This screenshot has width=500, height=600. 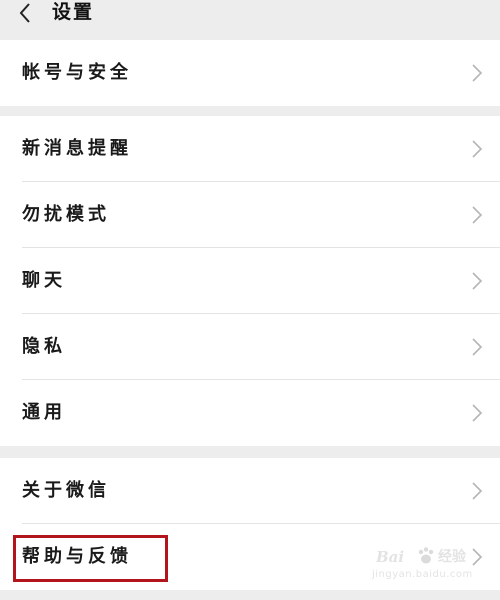 What do you see at coordinates (250, 19) in the screenshot?
I see `top-bar: 设置` at bounding box center [250, 19].